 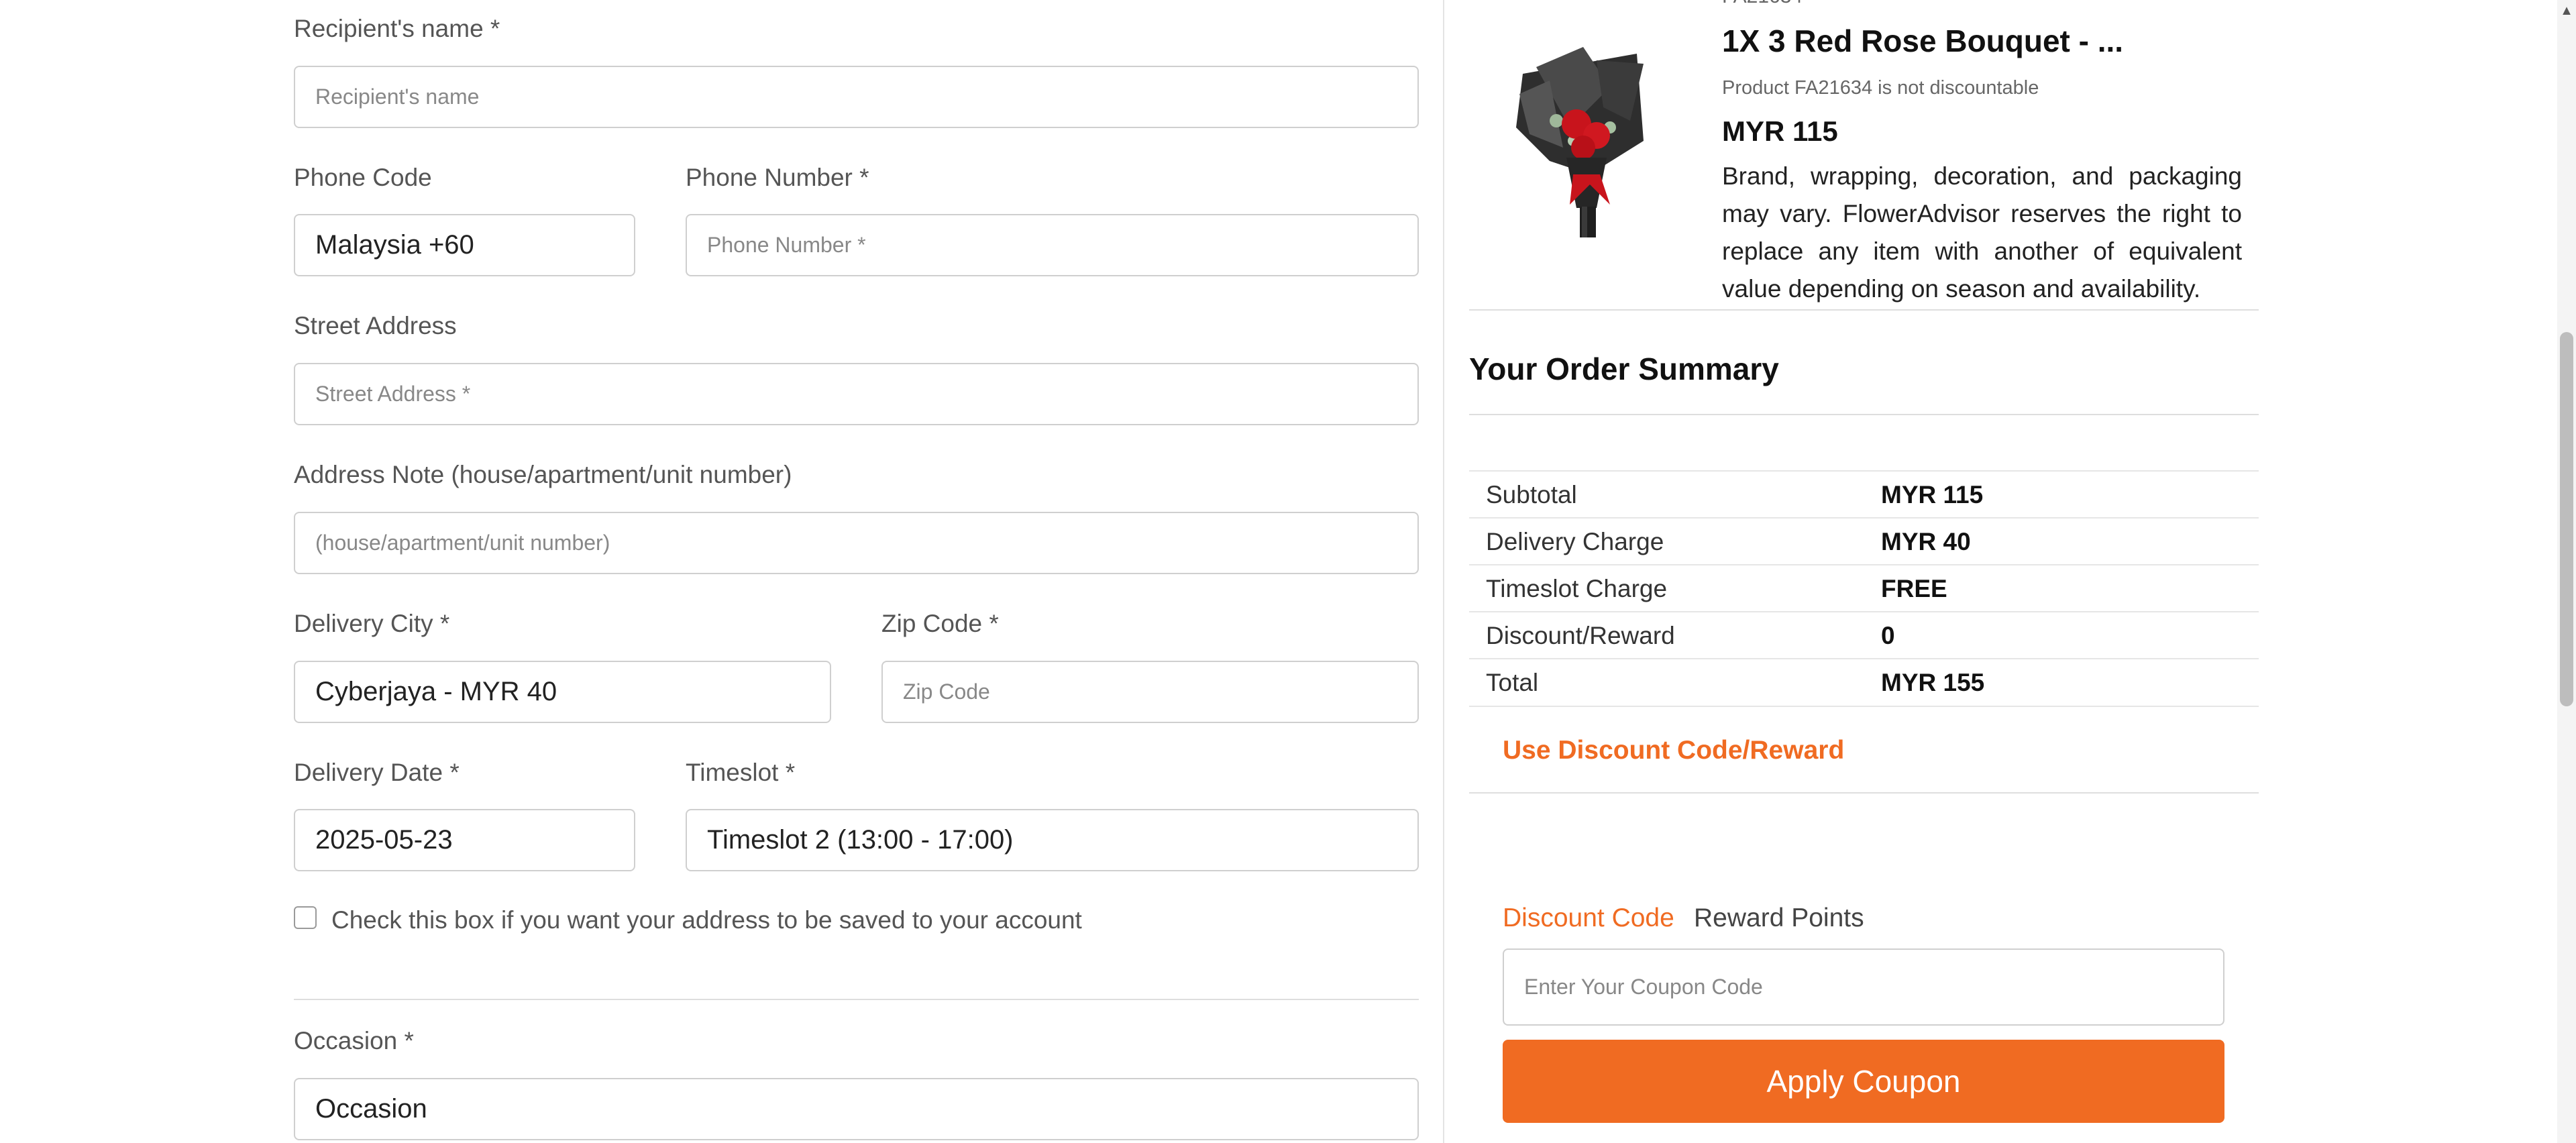 I want to click on summary-row-label: Timeslot Charge, so click(x=1577, y=589).